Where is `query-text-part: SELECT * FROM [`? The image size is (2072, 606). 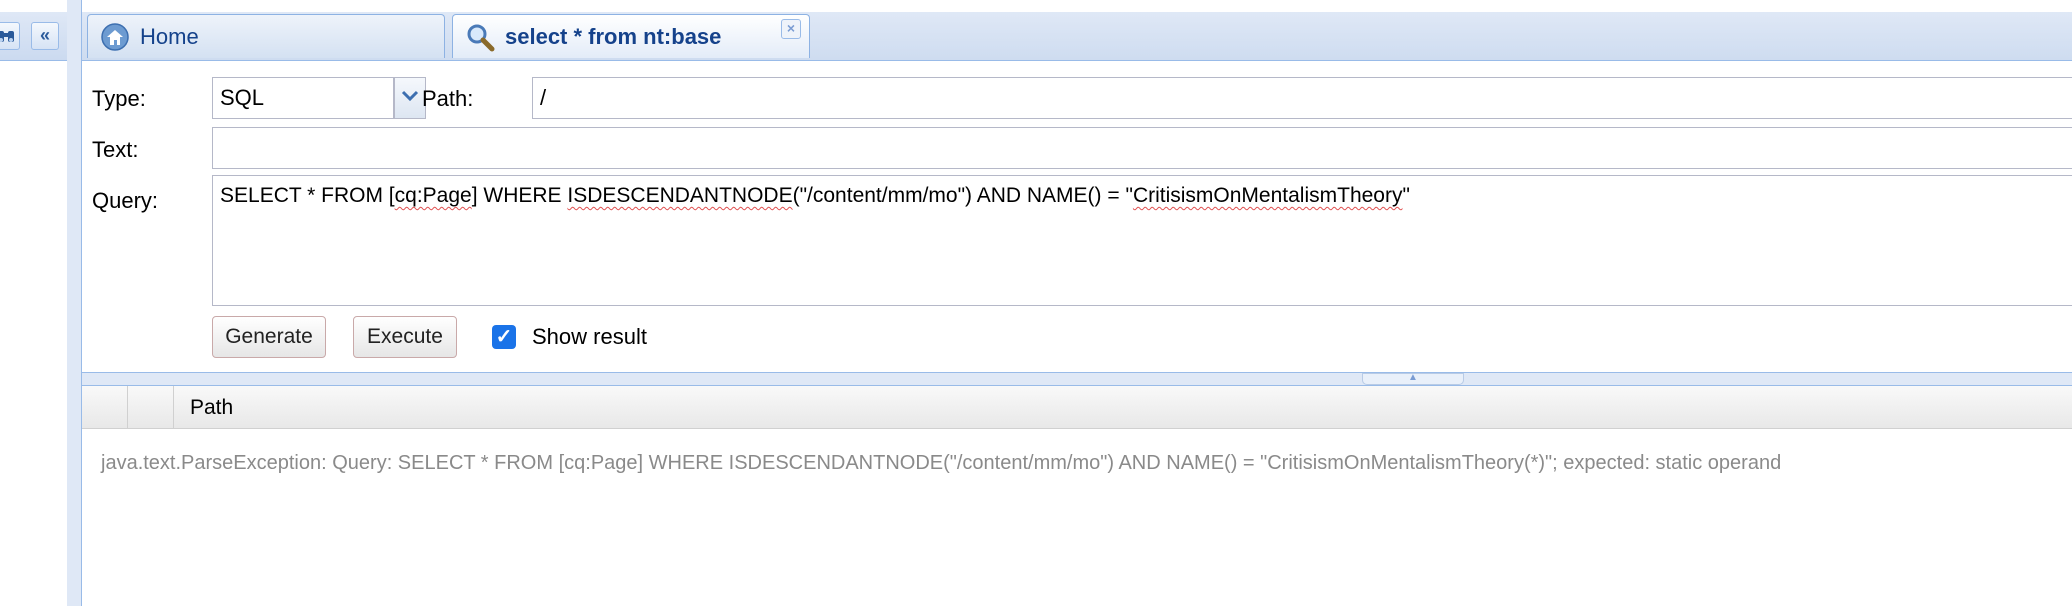
query-text-part: SELECT * FROM [ is located at coordinates (307, 195).